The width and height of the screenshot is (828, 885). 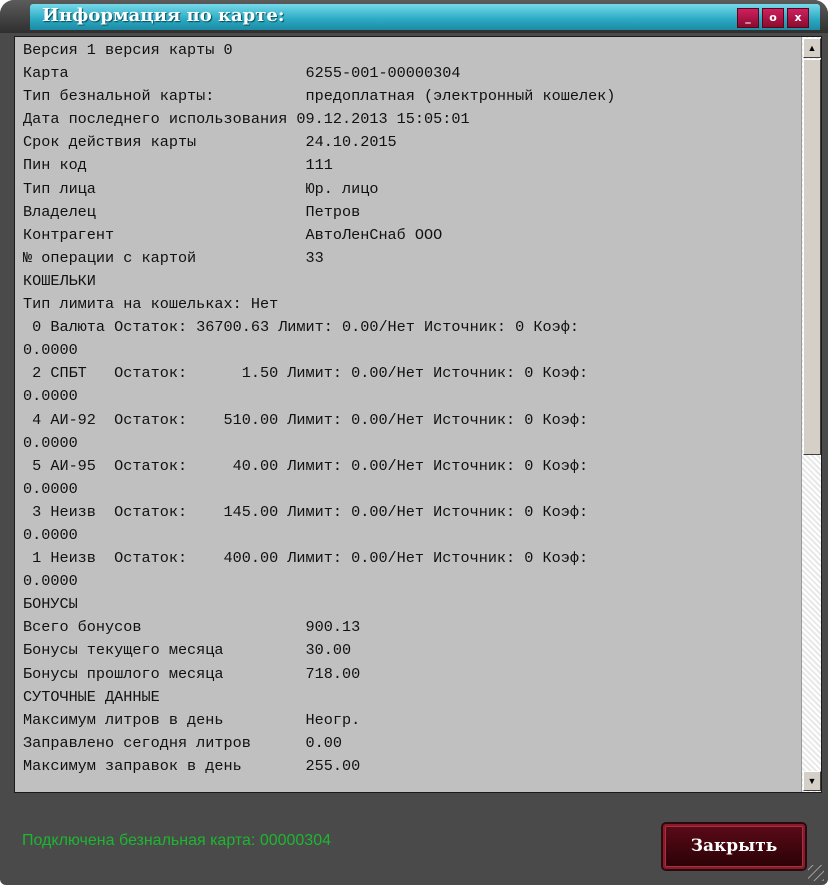 I want to click on connection-status: Подключена безнальная карта: 00000304, so click(x=176, y=840).